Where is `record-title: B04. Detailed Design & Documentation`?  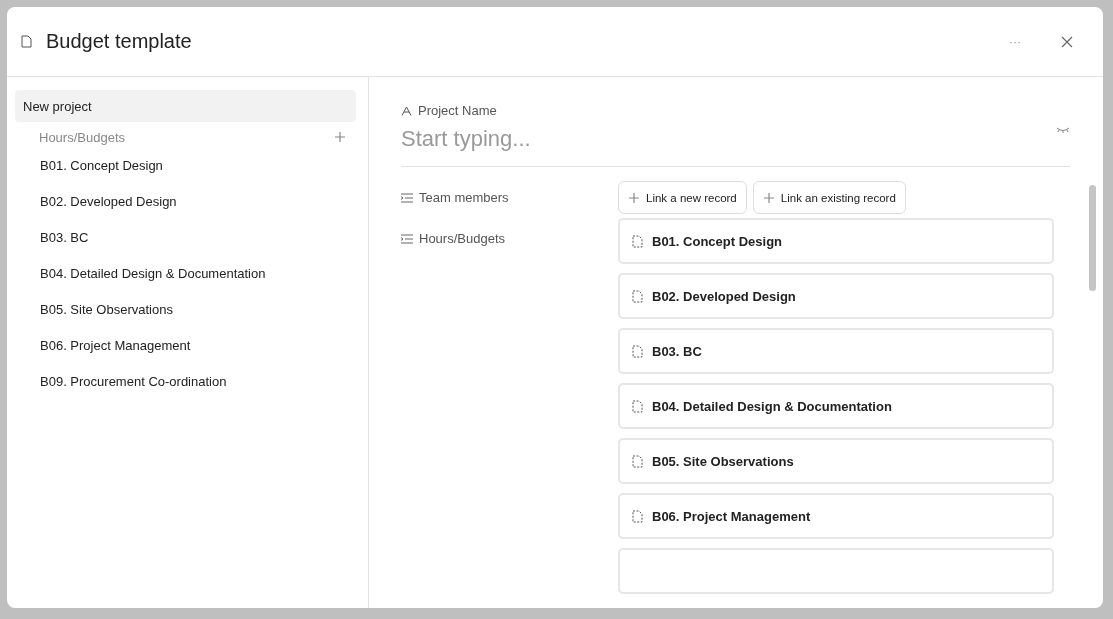 record-title: B04. Detailed Design & Documentation is located at coordinates (772, 406).